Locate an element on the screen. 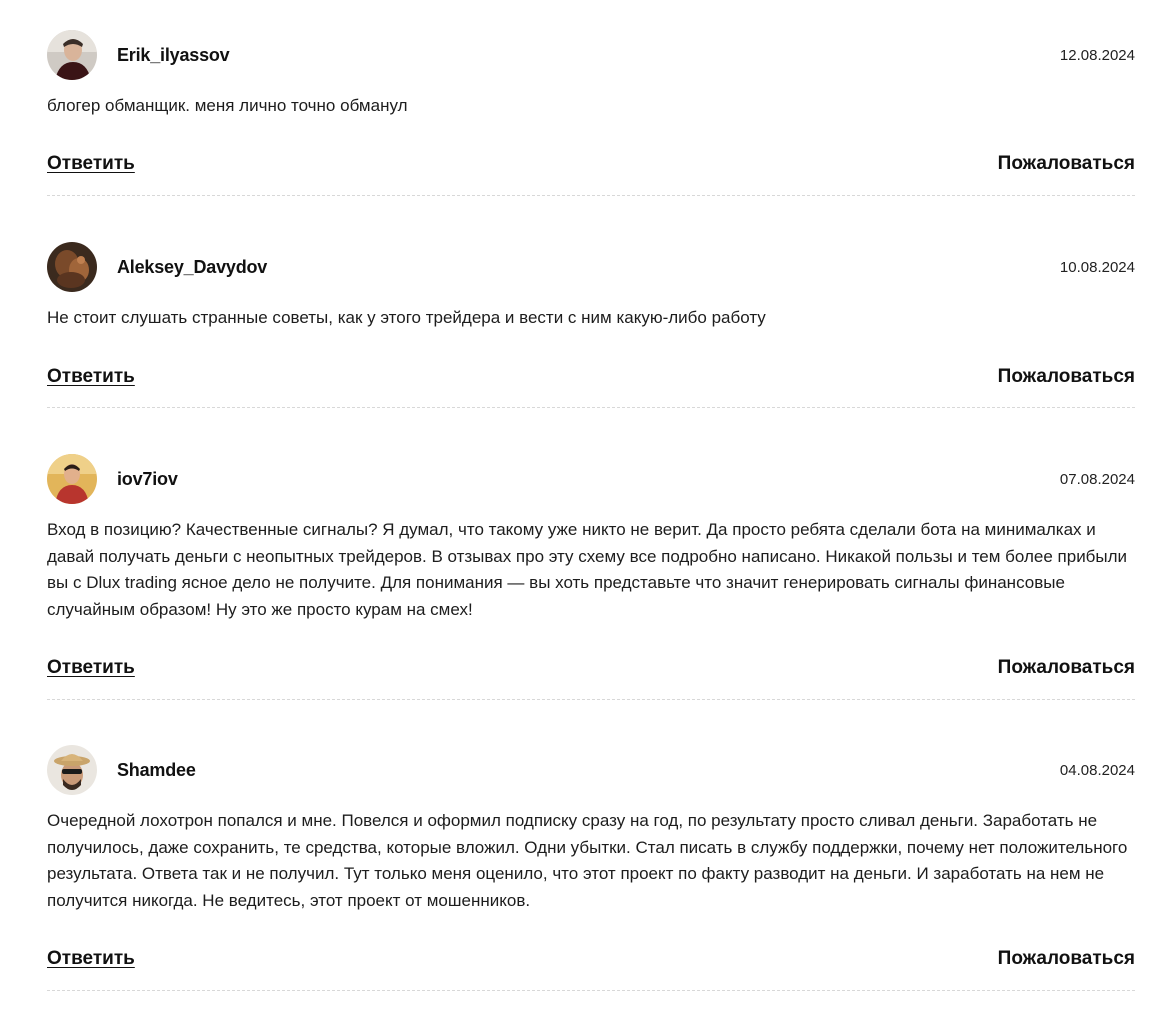 The image size is (1162, 1010). comment-date: 10.08.2024 is located at coordinates (1097, 267).